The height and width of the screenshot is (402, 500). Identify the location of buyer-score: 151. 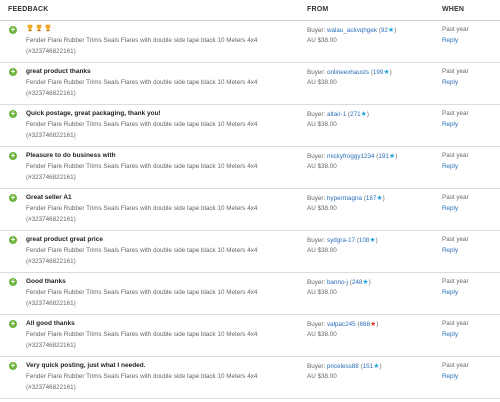
(368, 366).